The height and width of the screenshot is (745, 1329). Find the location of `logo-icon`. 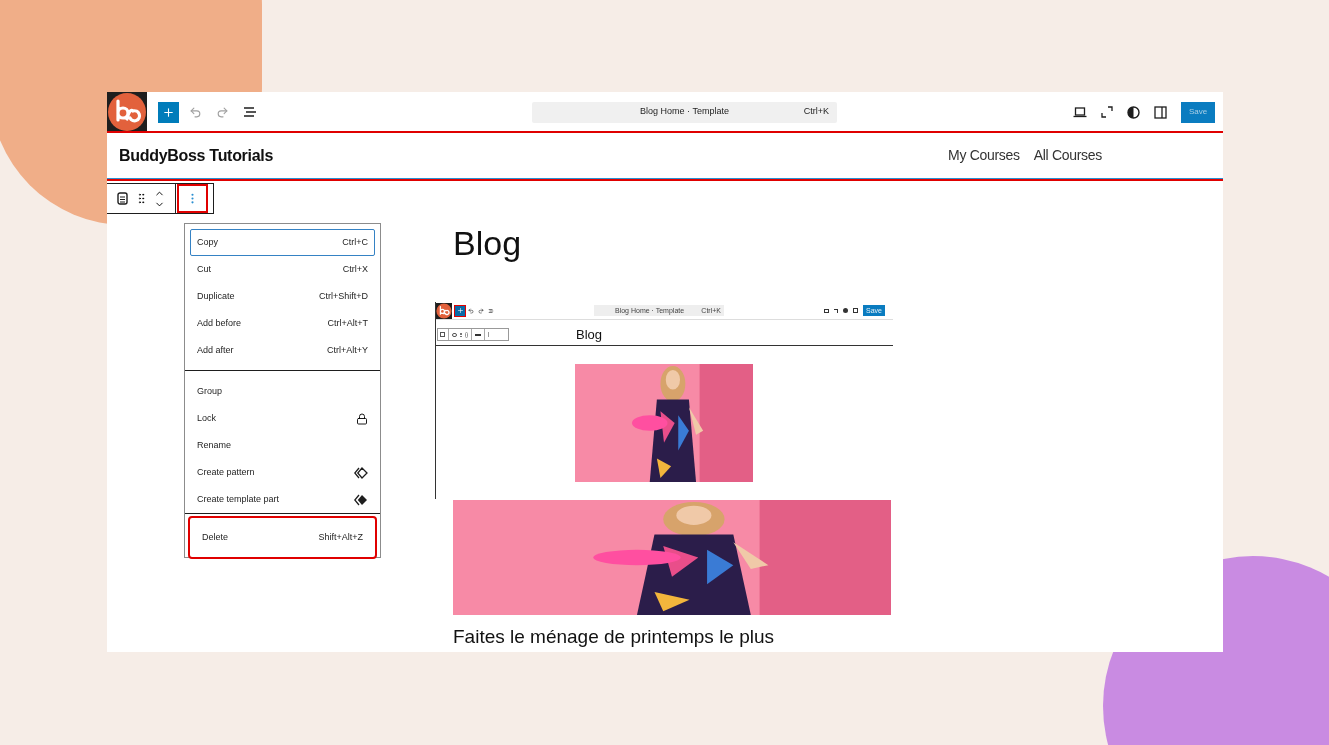

logo-icon is located at coordinates (444, 310).